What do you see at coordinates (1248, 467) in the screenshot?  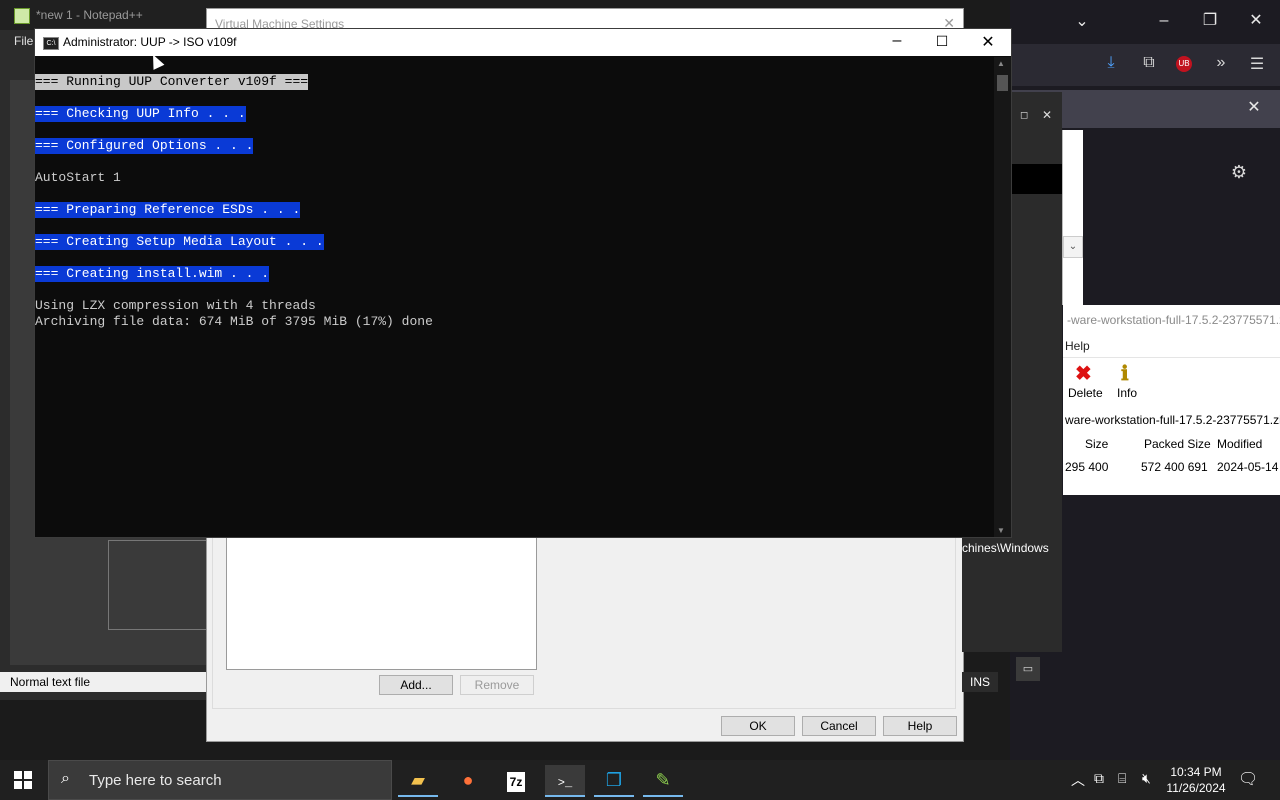 I see `cell-modified: 2024-05-14 1` at bounding box center [1248, 467].